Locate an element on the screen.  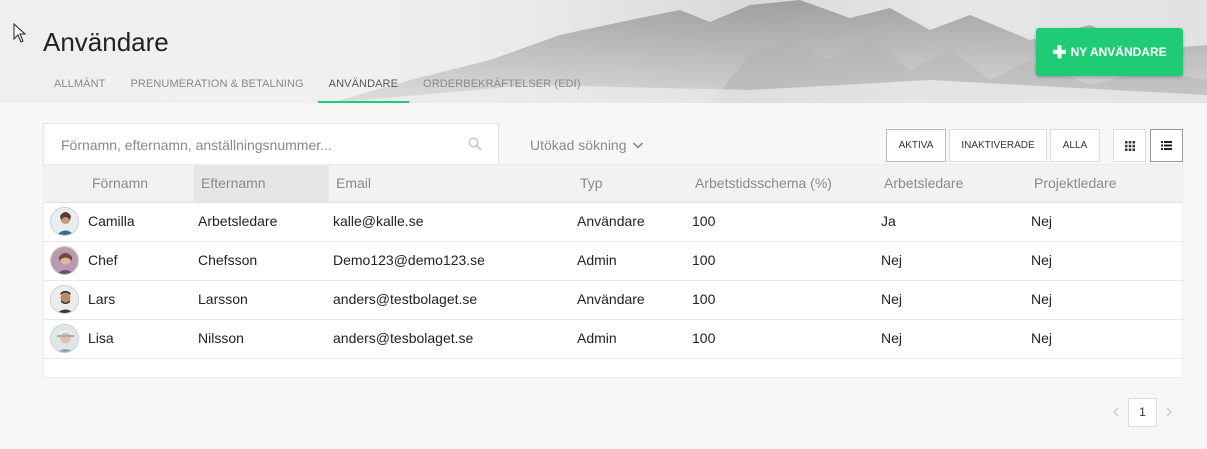
tab-general: ALLMÄNT is located at coordinates (79, 87).